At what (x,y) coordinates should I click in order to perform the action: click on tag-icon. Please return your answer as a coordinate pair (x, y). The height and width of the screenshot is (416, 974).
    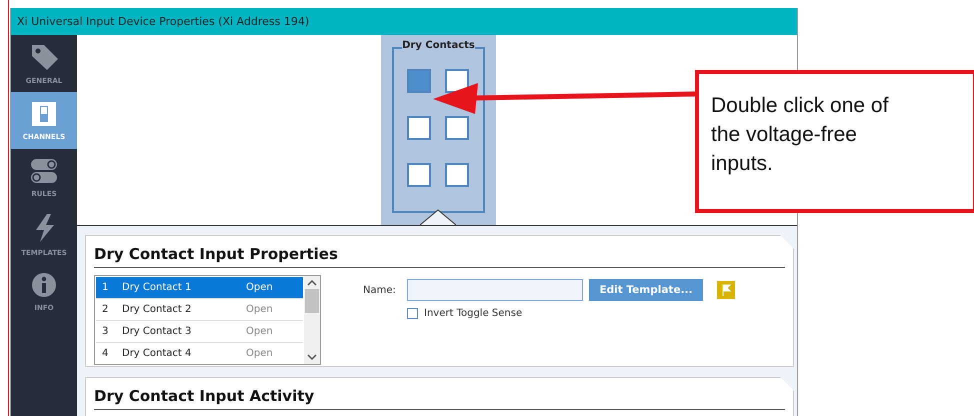
    Looking at the image, I should click on (44, 56).